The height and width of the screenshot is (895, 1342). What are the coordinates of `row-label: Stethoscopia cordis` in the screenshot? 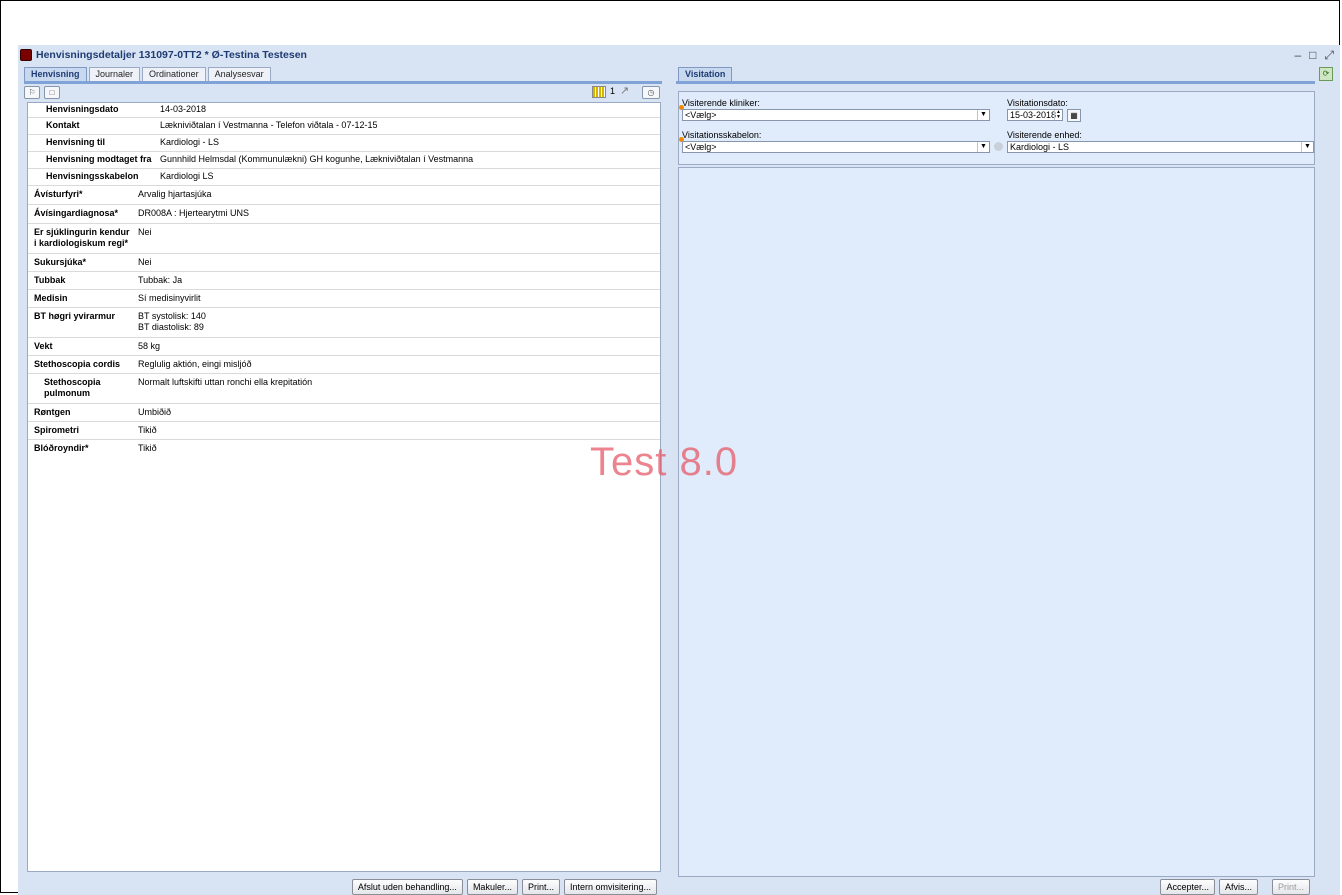 It's located at (77, 364).